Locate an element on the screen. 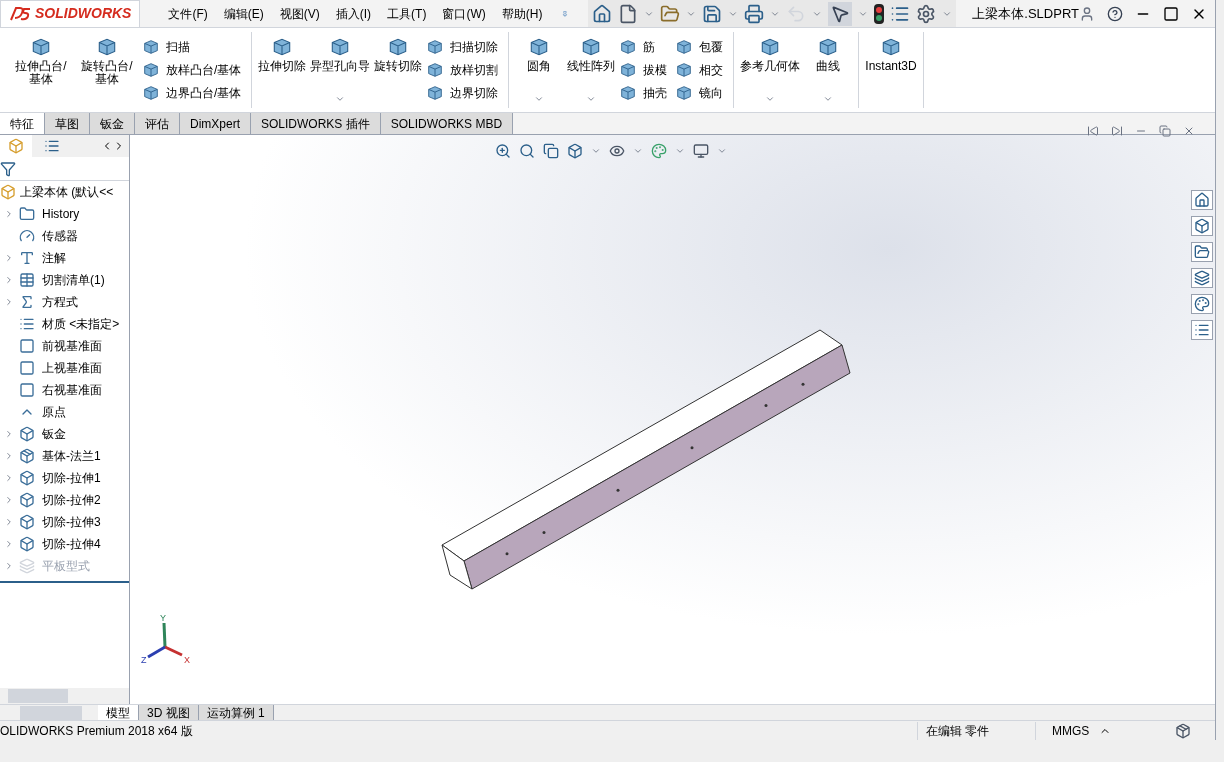 The height and width of the screenshot is (762, 1224). ribbon-button: 边界凸台/基体 is located at coordinates (192, 92).